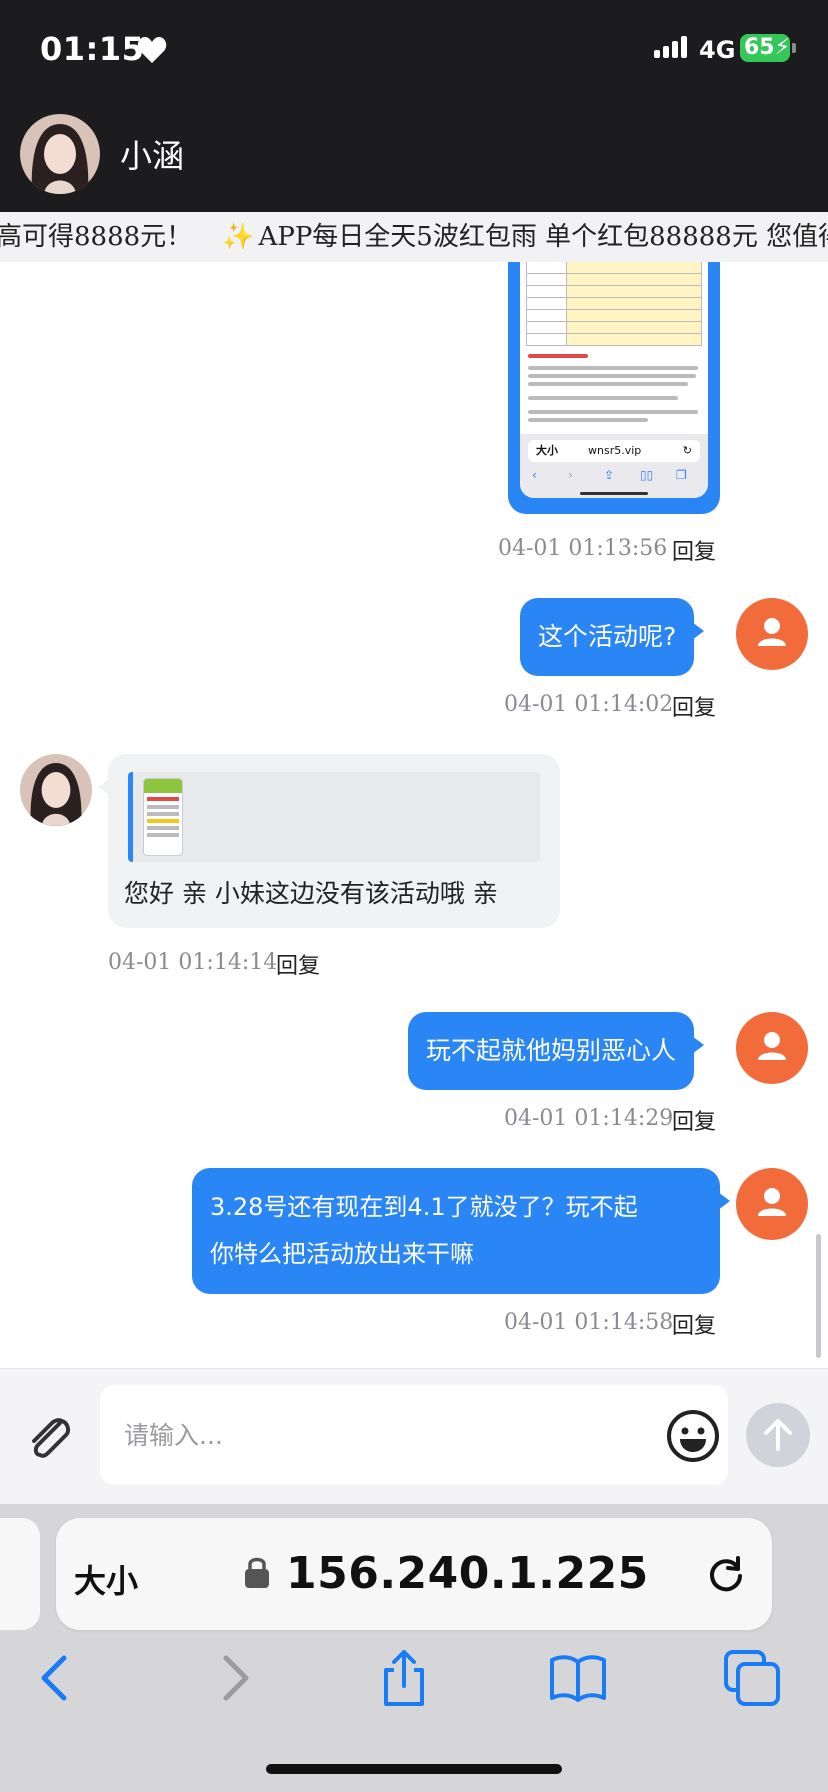 The image size is (828, 1792). I want to click on home-indicator, so click(414, 1769).